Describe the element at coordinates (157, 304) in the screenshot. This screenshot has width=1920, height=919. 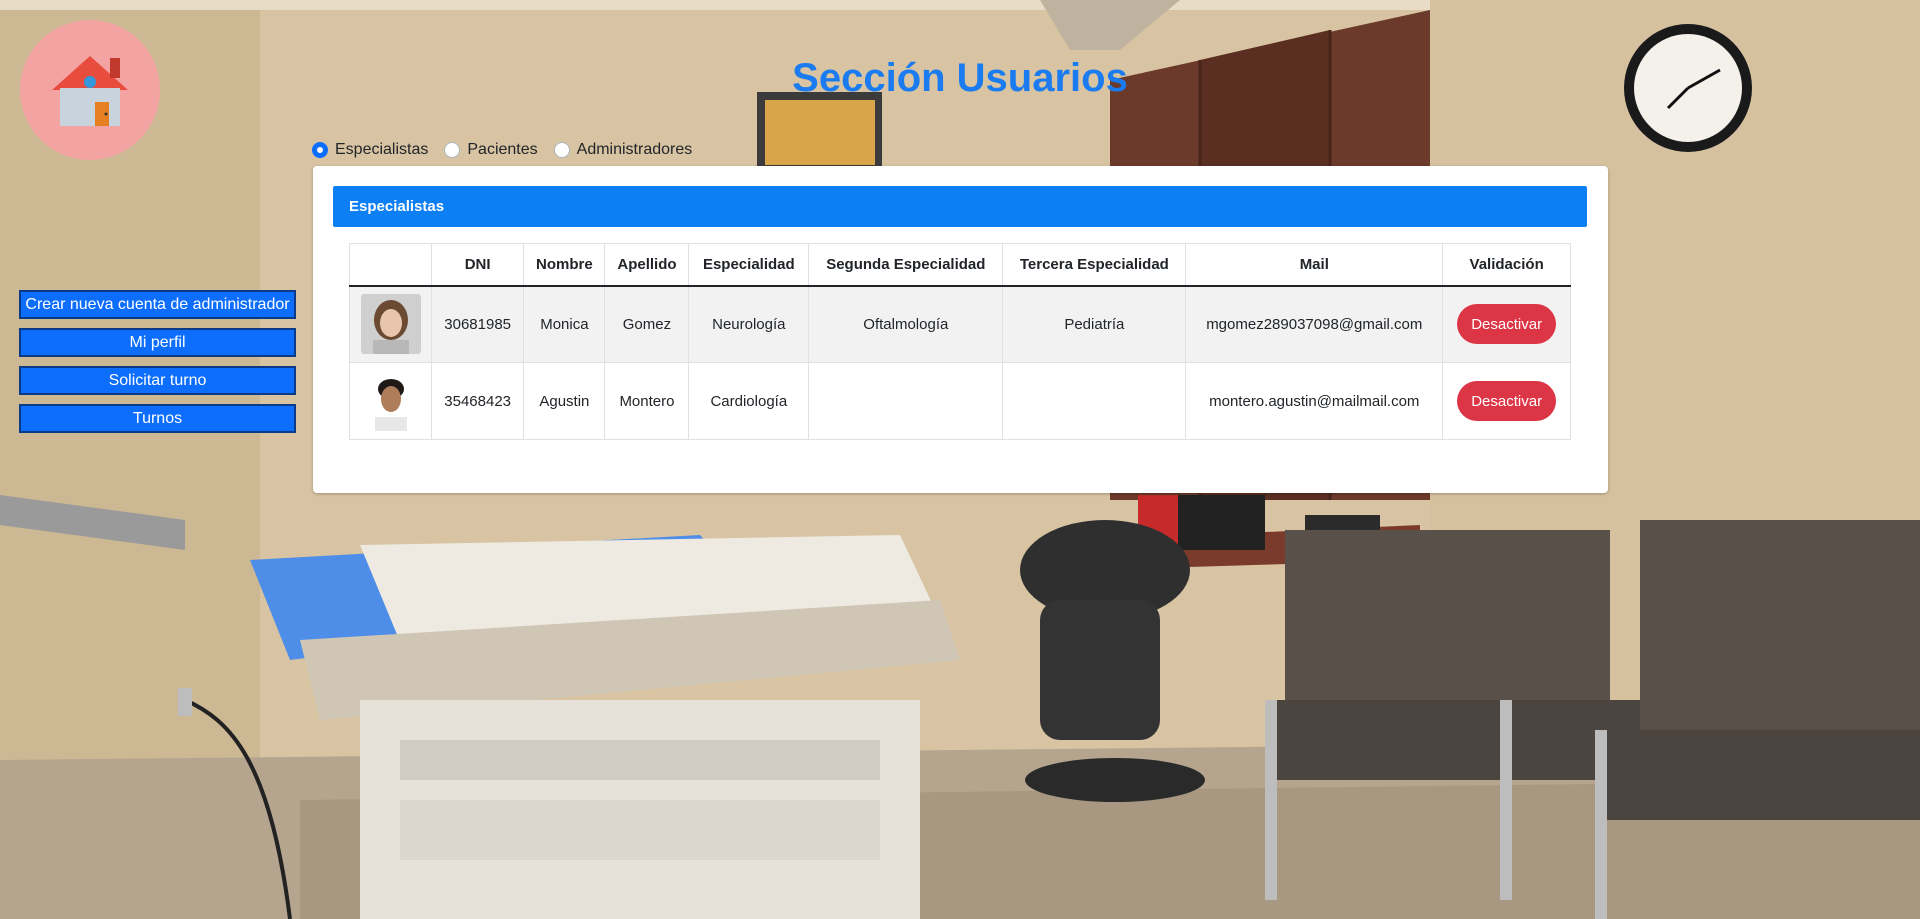
I see `create-admin-account-button: Crear nueva cuenta de administrador` at that location.